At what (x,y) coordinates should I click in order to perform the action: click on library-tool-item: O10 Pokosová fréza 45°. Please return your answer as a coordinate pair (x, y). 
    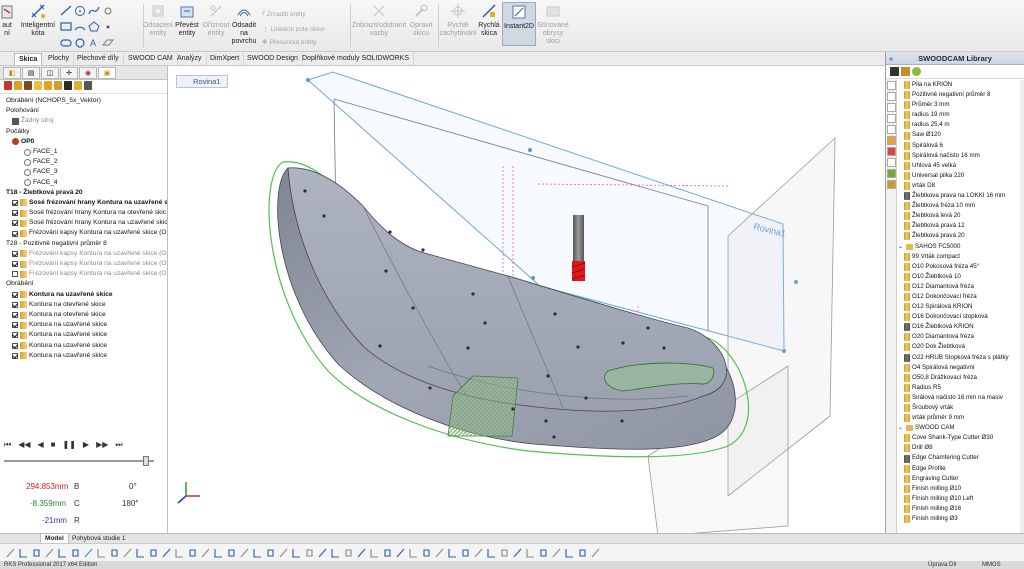
    Looking at the image, I should click on (961, 267).